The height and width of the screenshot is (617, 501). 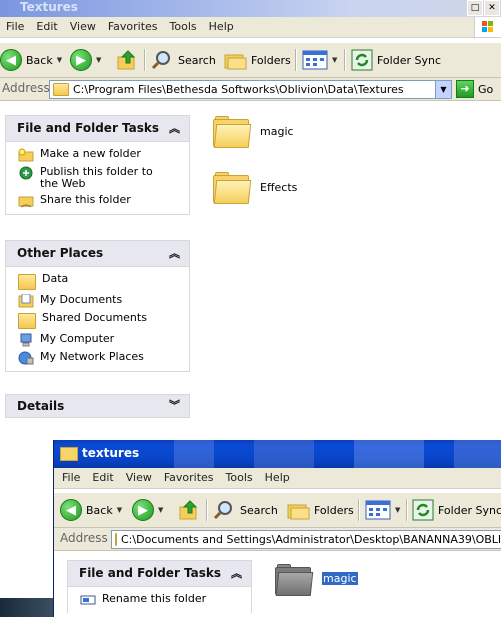 What do you see at coordinates (492, 8) in the screenshot?
I see `close-button: ✕` at bounding box center [492, 8].